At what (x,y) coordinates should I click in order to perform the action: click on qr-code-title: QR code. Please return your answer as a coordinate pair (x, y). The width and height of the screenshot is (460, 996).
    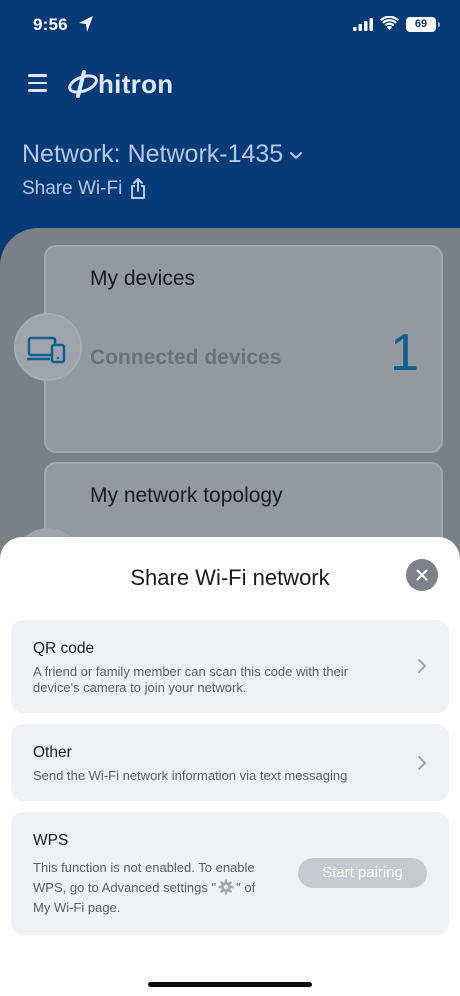
    Looking at the image, I should click on (64, 648).